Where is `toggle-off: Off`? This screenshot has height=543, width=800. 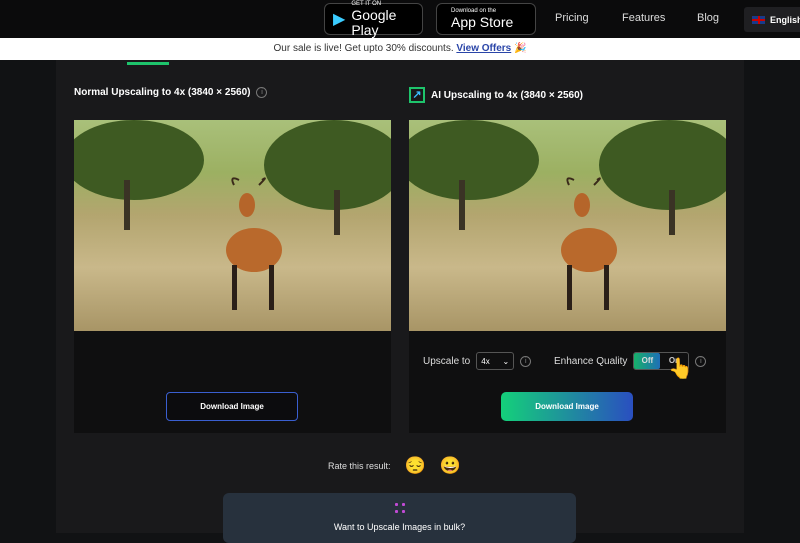 toggle-off: Off is located at coordinates (647, 361).